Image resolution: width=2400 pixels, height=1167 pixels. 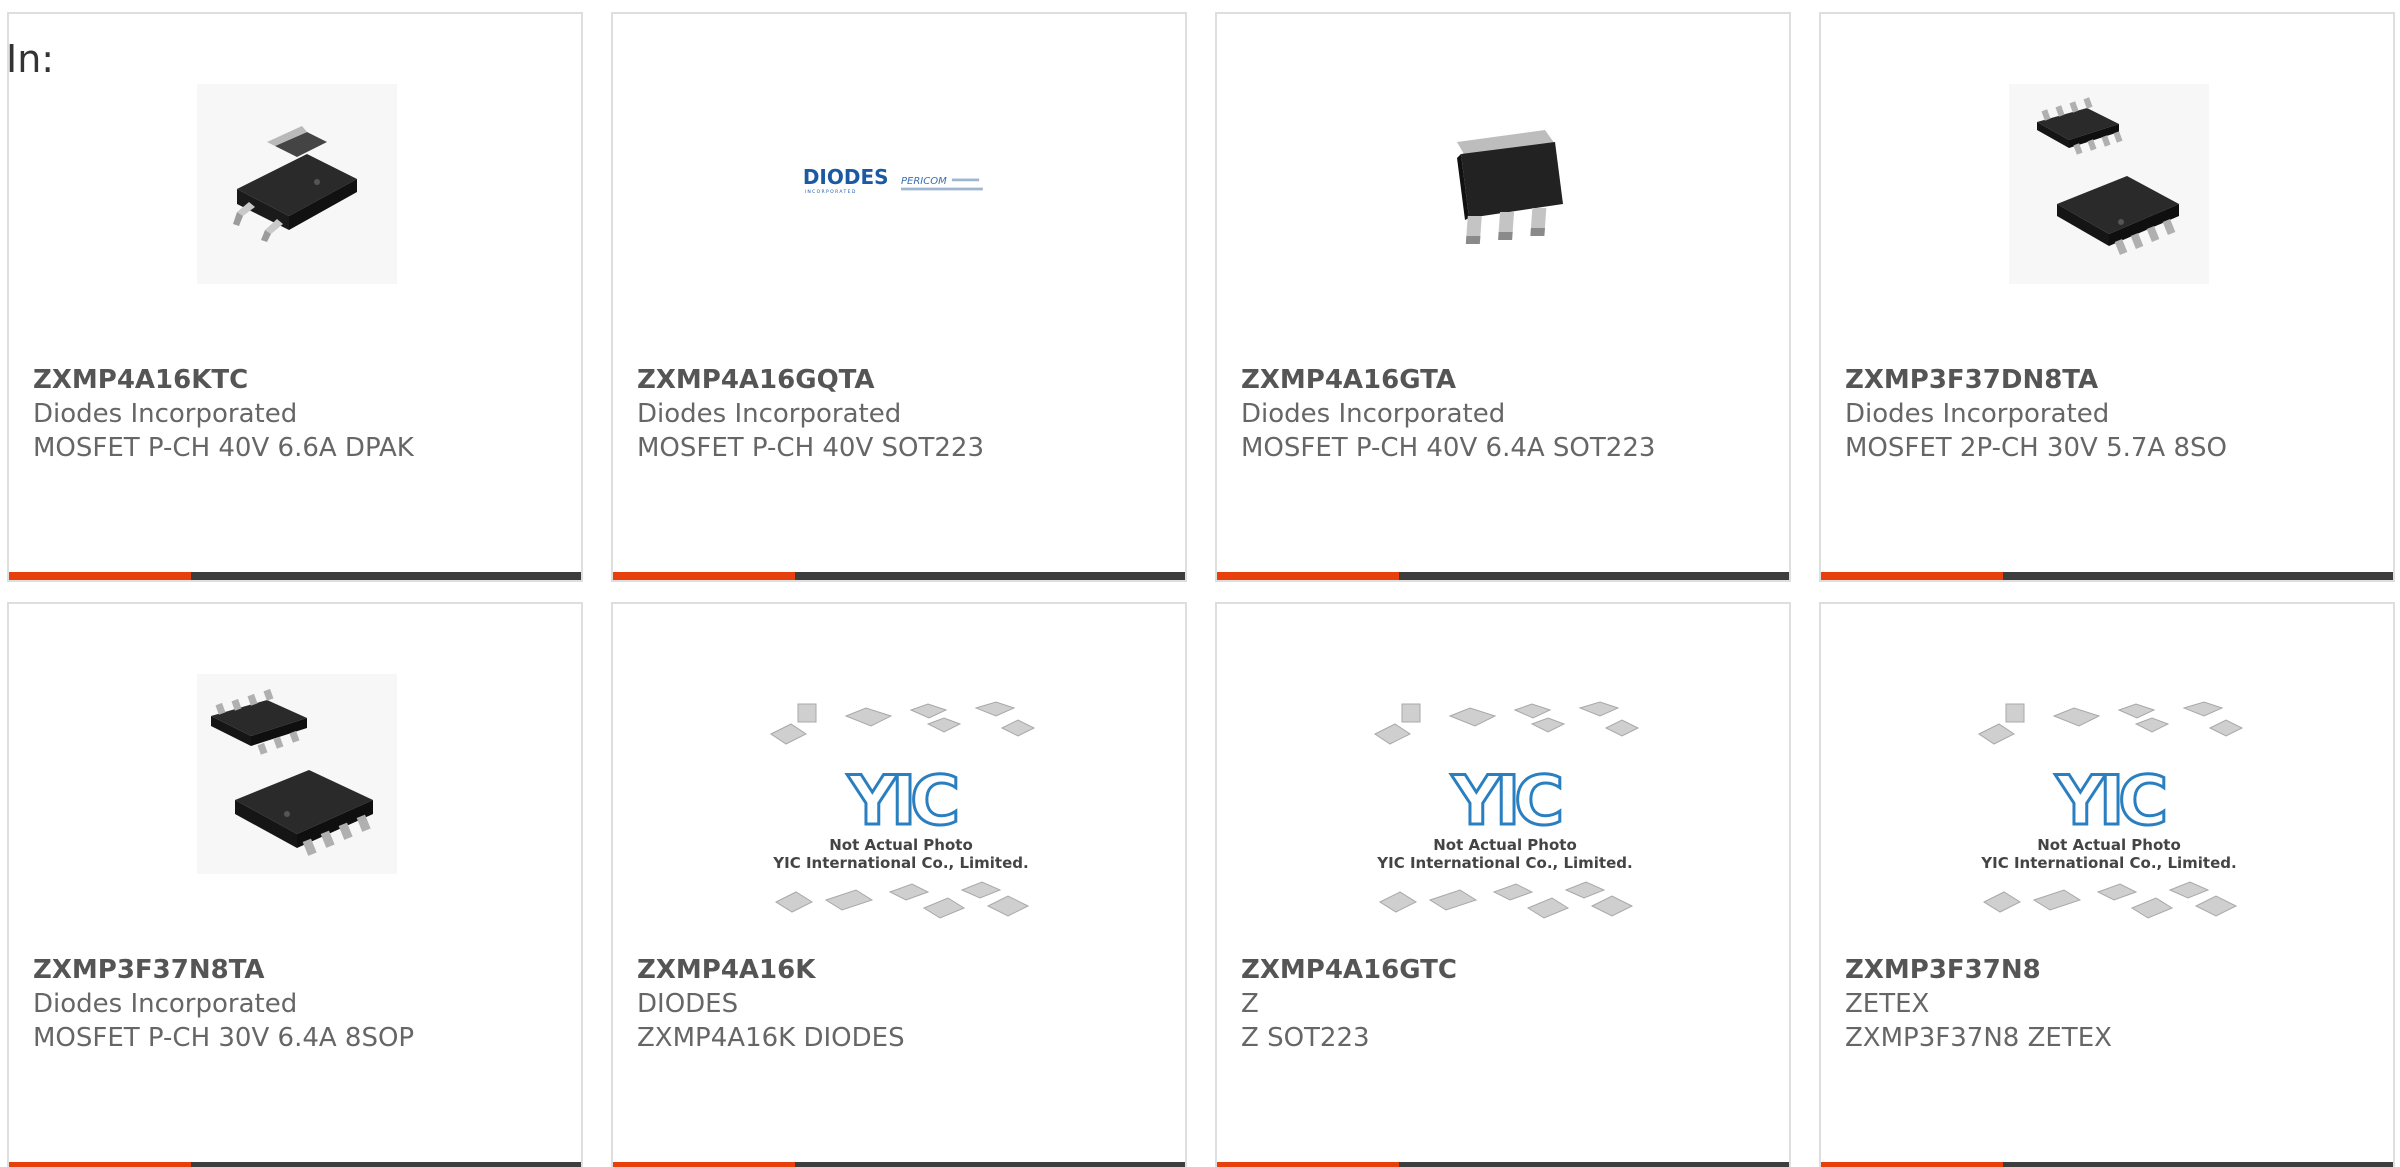 I want to click on part-number: ZXMP4A16GQTA, so click(x=756, y=381).